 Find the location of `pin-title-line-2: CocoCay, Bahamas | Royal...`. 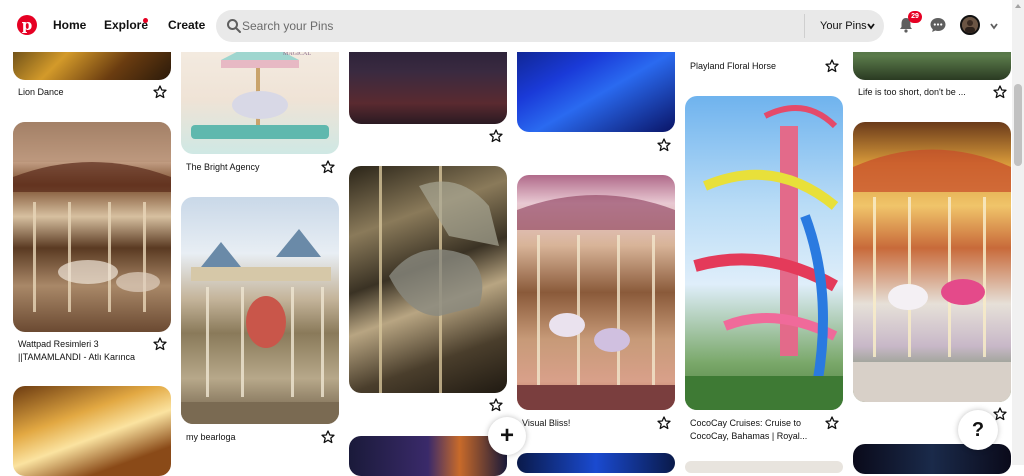

pin-title-line-2: CocoCay, Bahamas | Royal... is located at coordinates (748, 436).